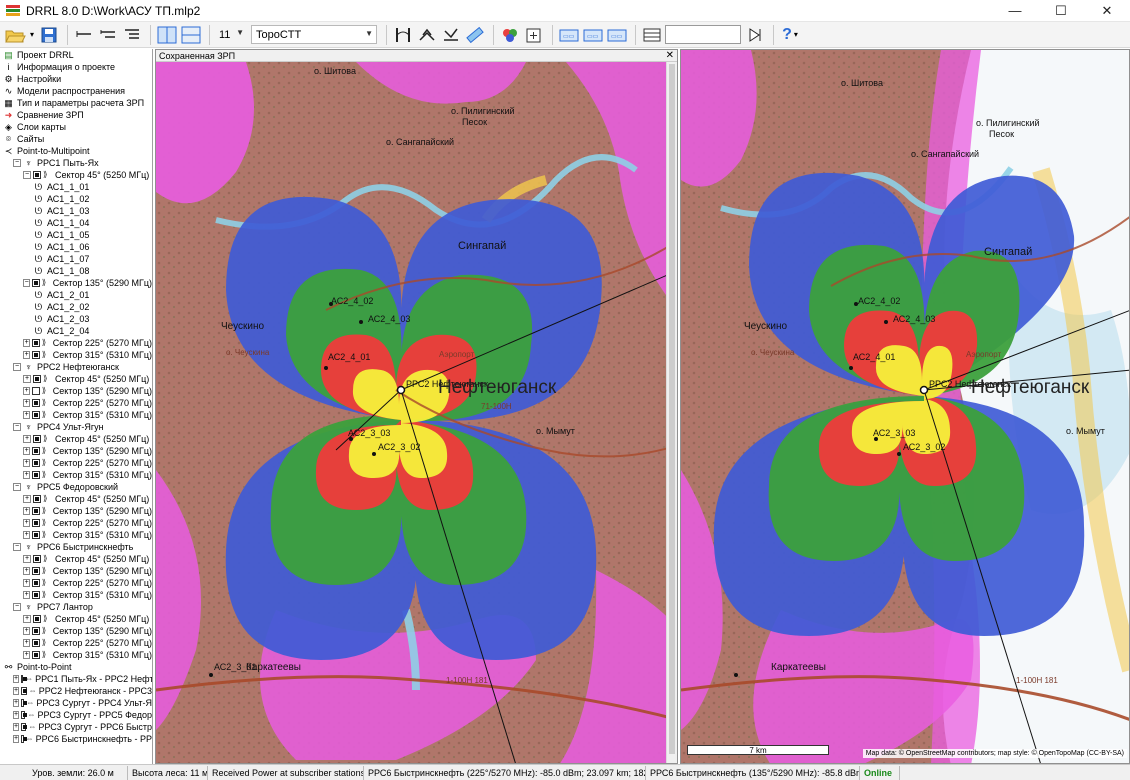  What do you see at coordinates (76, 175) in the screenshot?
I see `tree-item: − ⟫ Сектор 45° (5250 МГц)` at bounding box center [76, 175].